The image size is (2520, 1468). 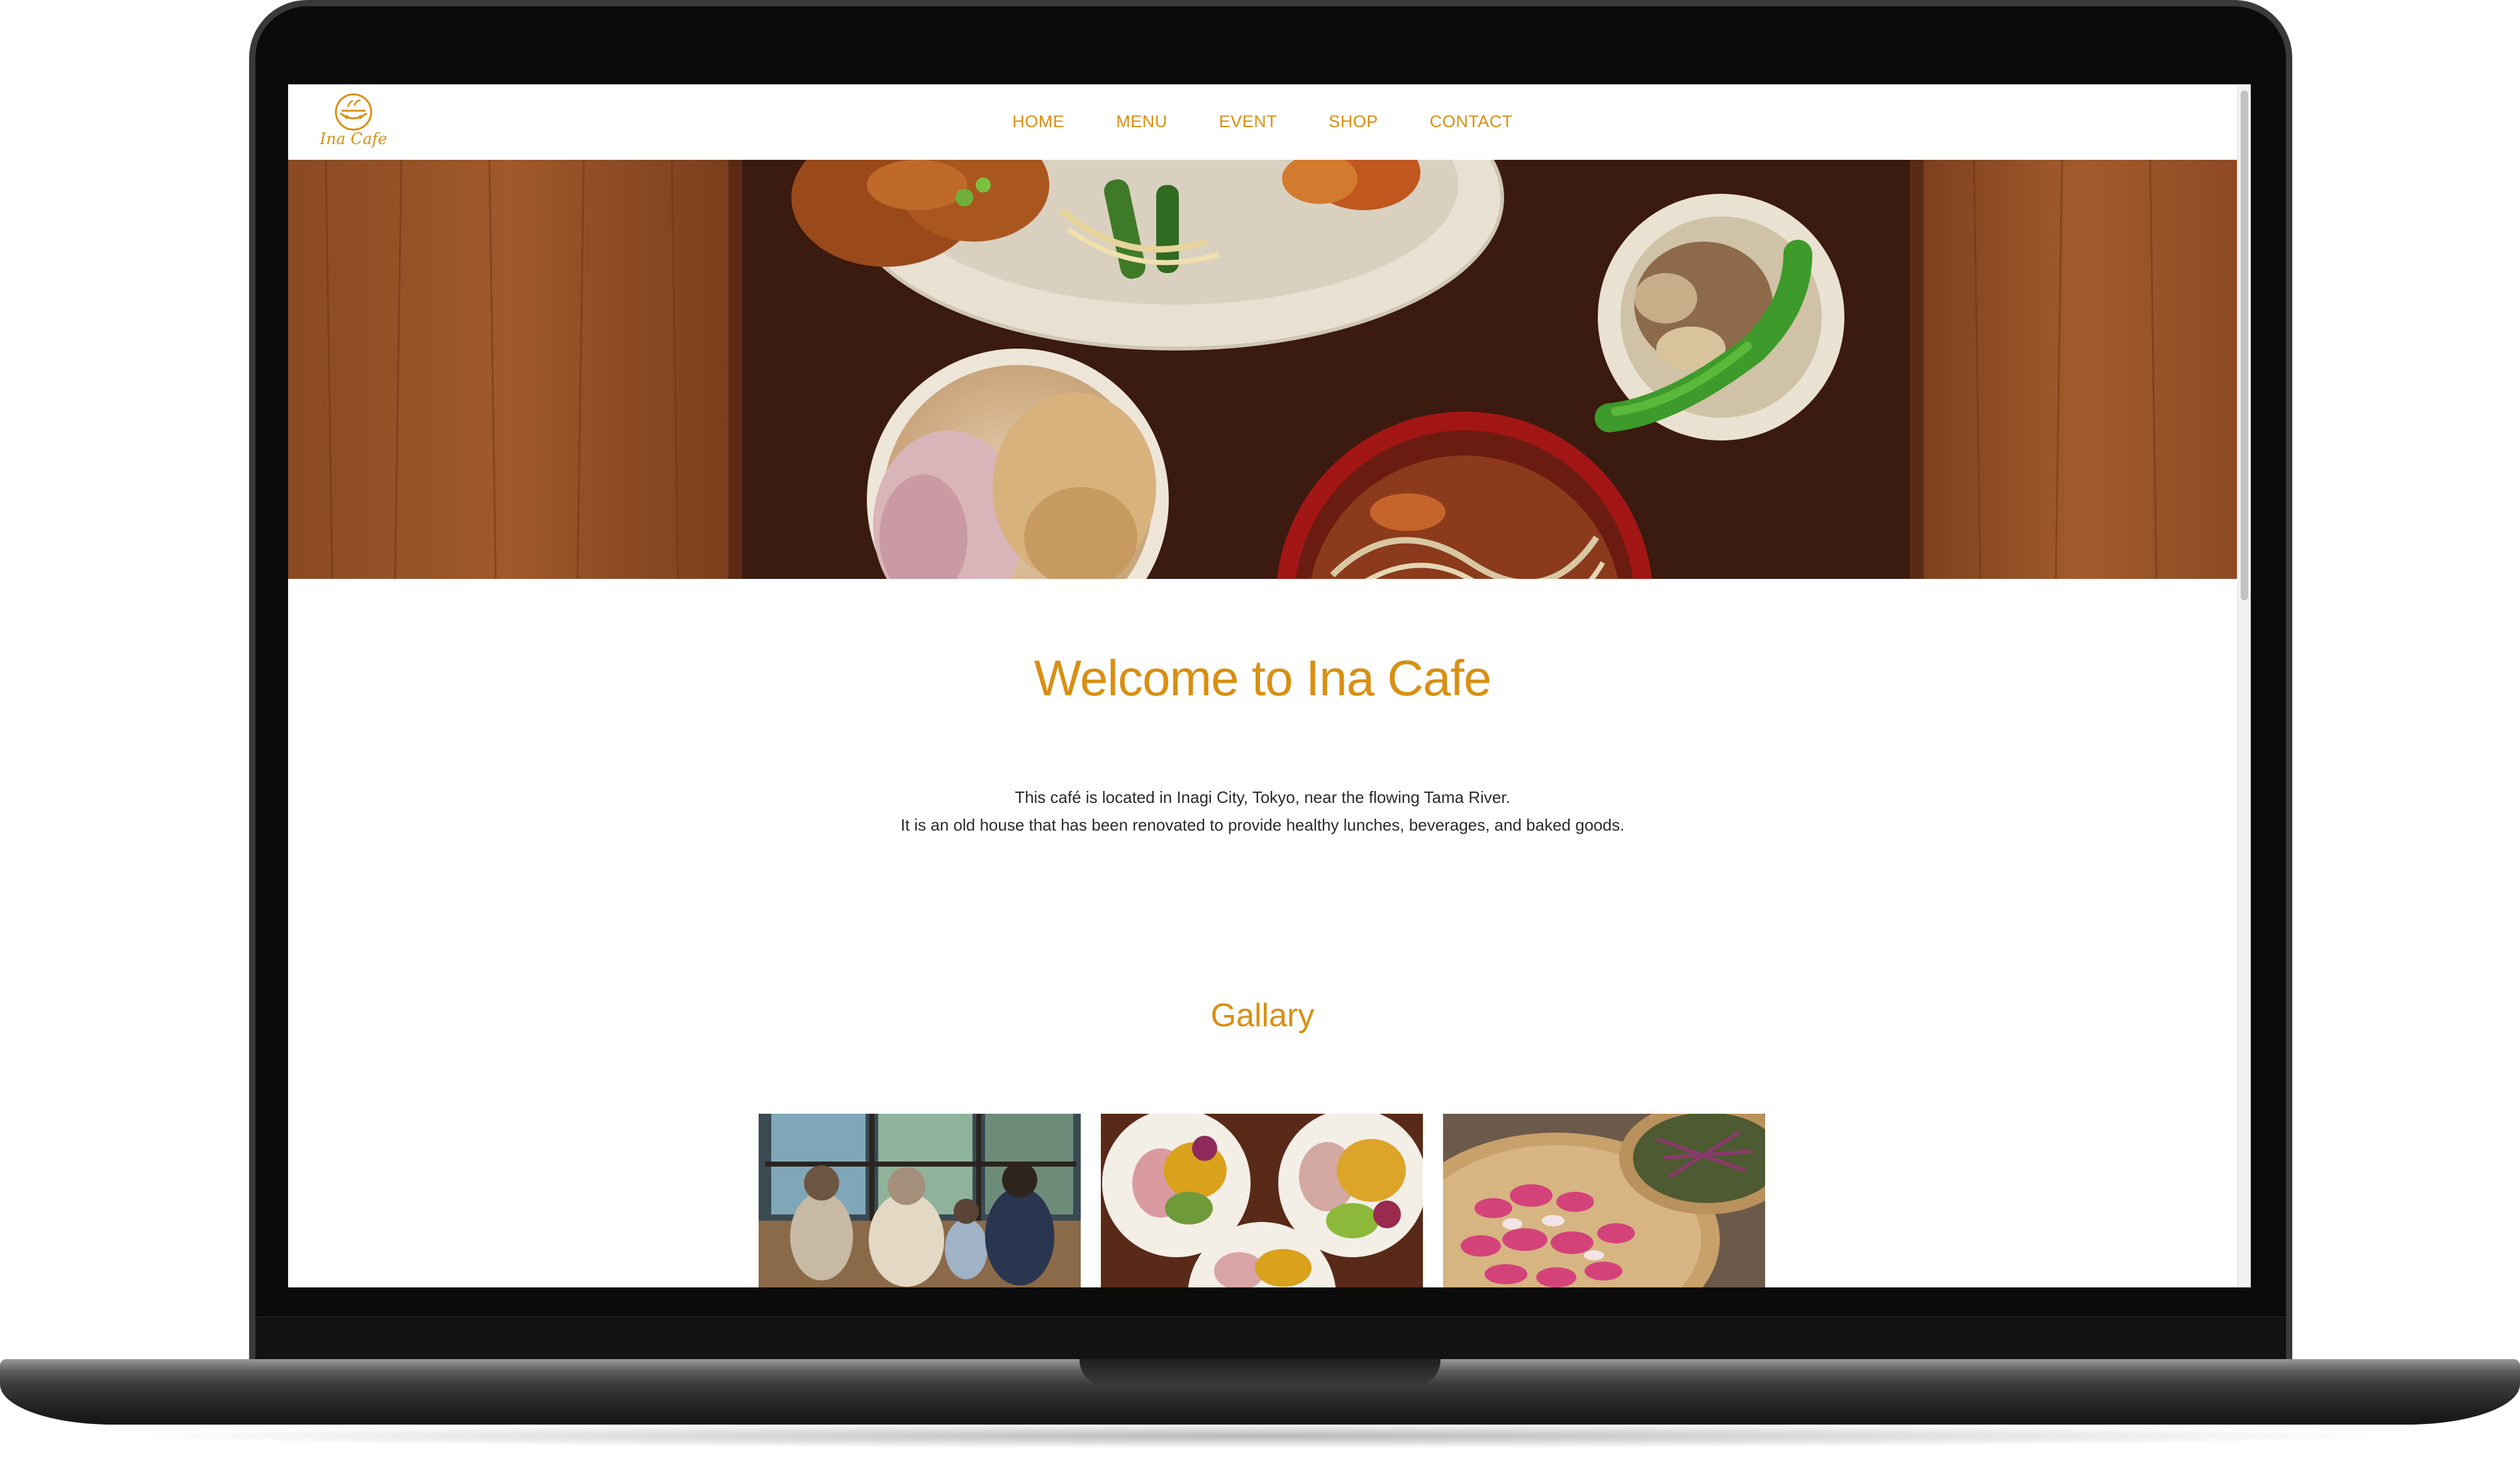 What do you see at coordinates (353, 139) in the screenshot?
I see `site-logo-text: Ina Cafe` at bounding box center [353, 139].